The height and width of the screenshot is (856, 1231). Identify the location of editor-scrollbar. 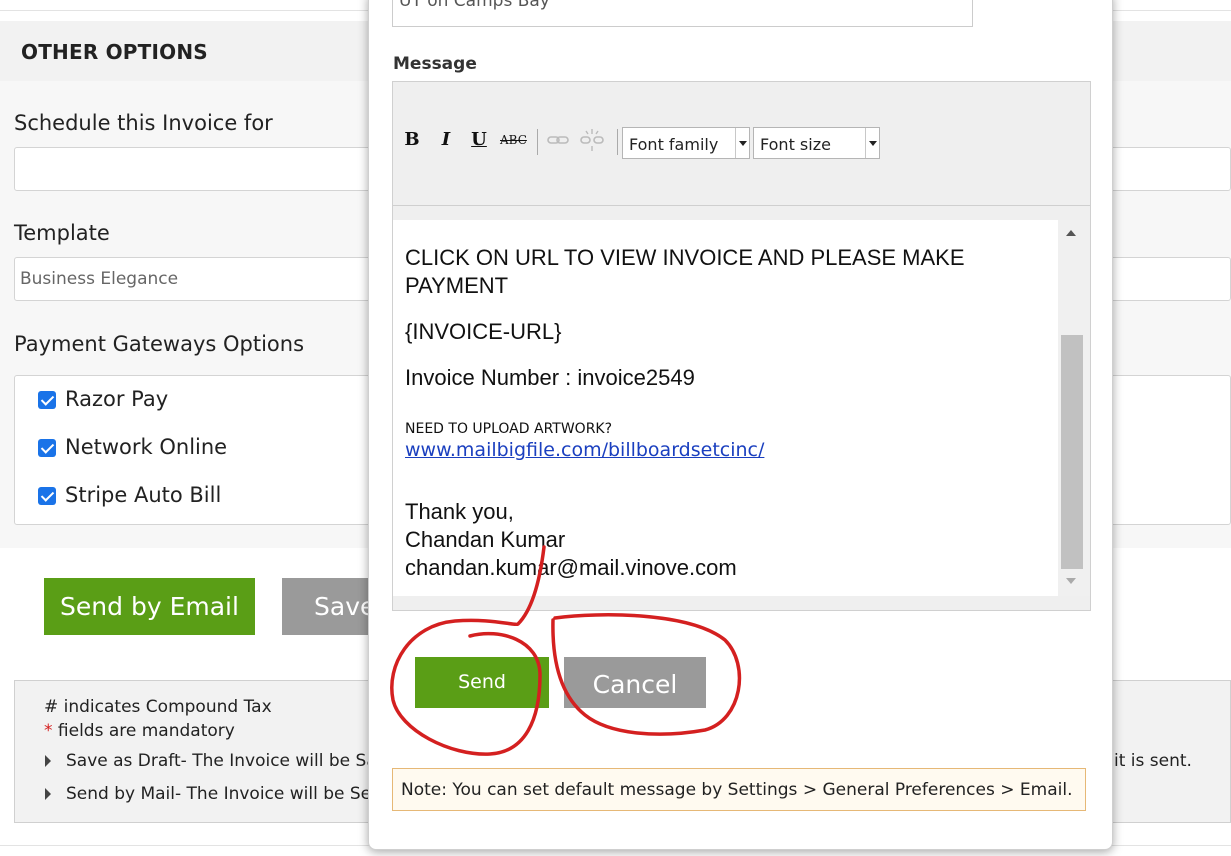
(1074, 408).